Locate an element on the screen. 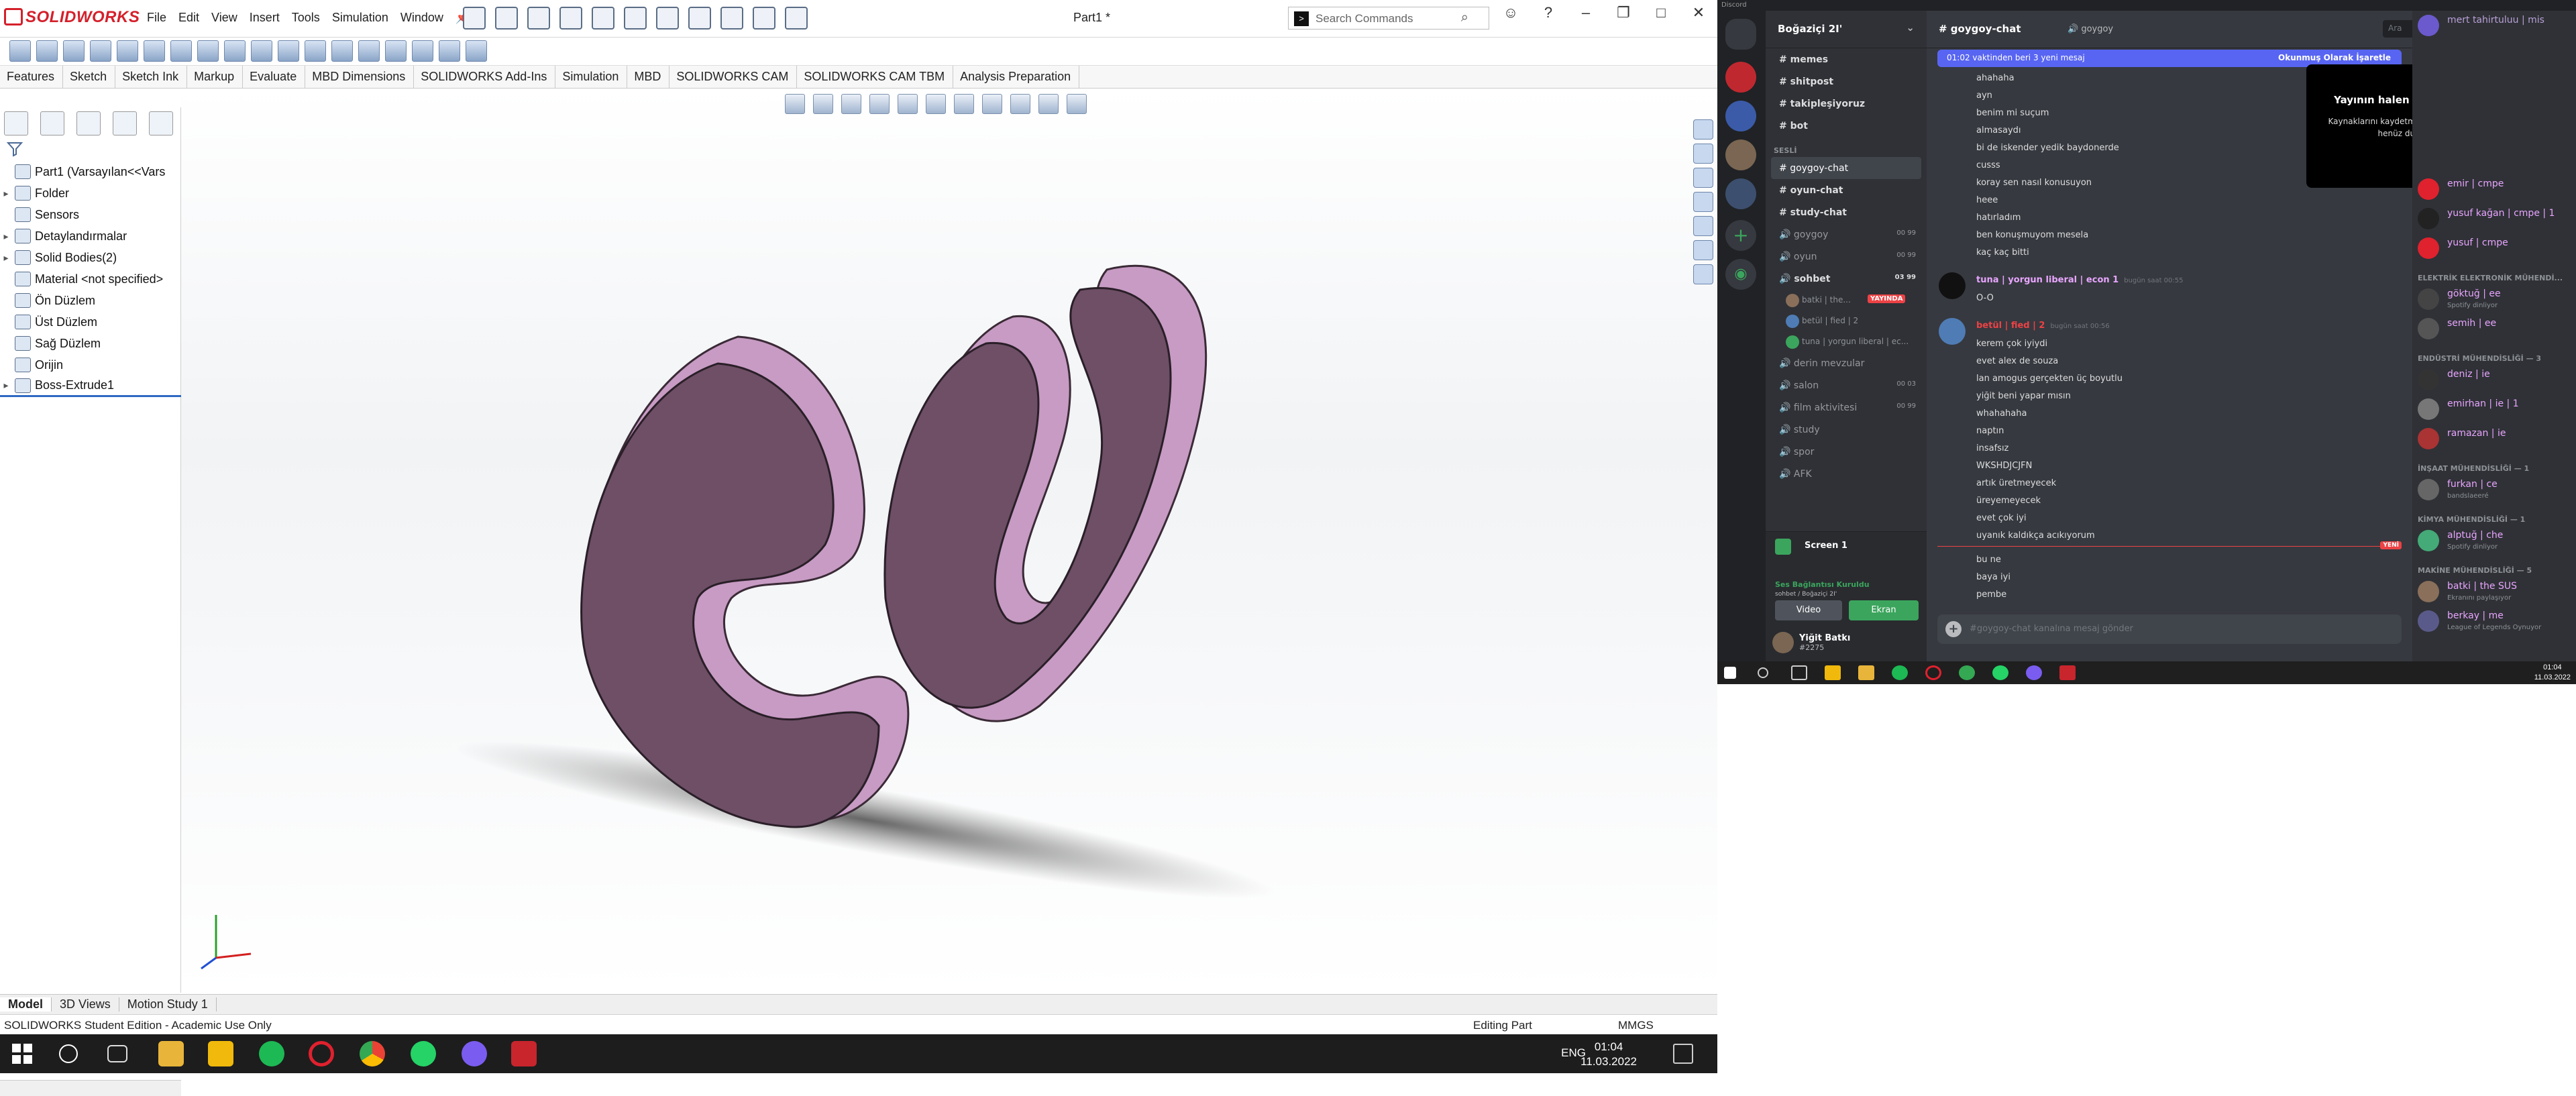  channel-salon: 🔊 salon 00 03 is located at coordinates (1846, 385).